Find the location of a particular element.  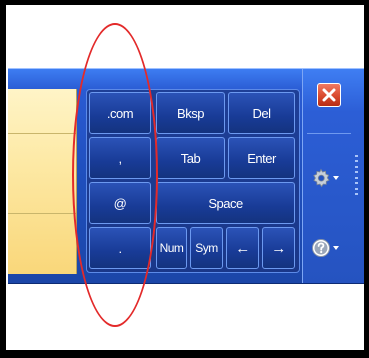

settings-menu-button is located at coordinates (328, 178).